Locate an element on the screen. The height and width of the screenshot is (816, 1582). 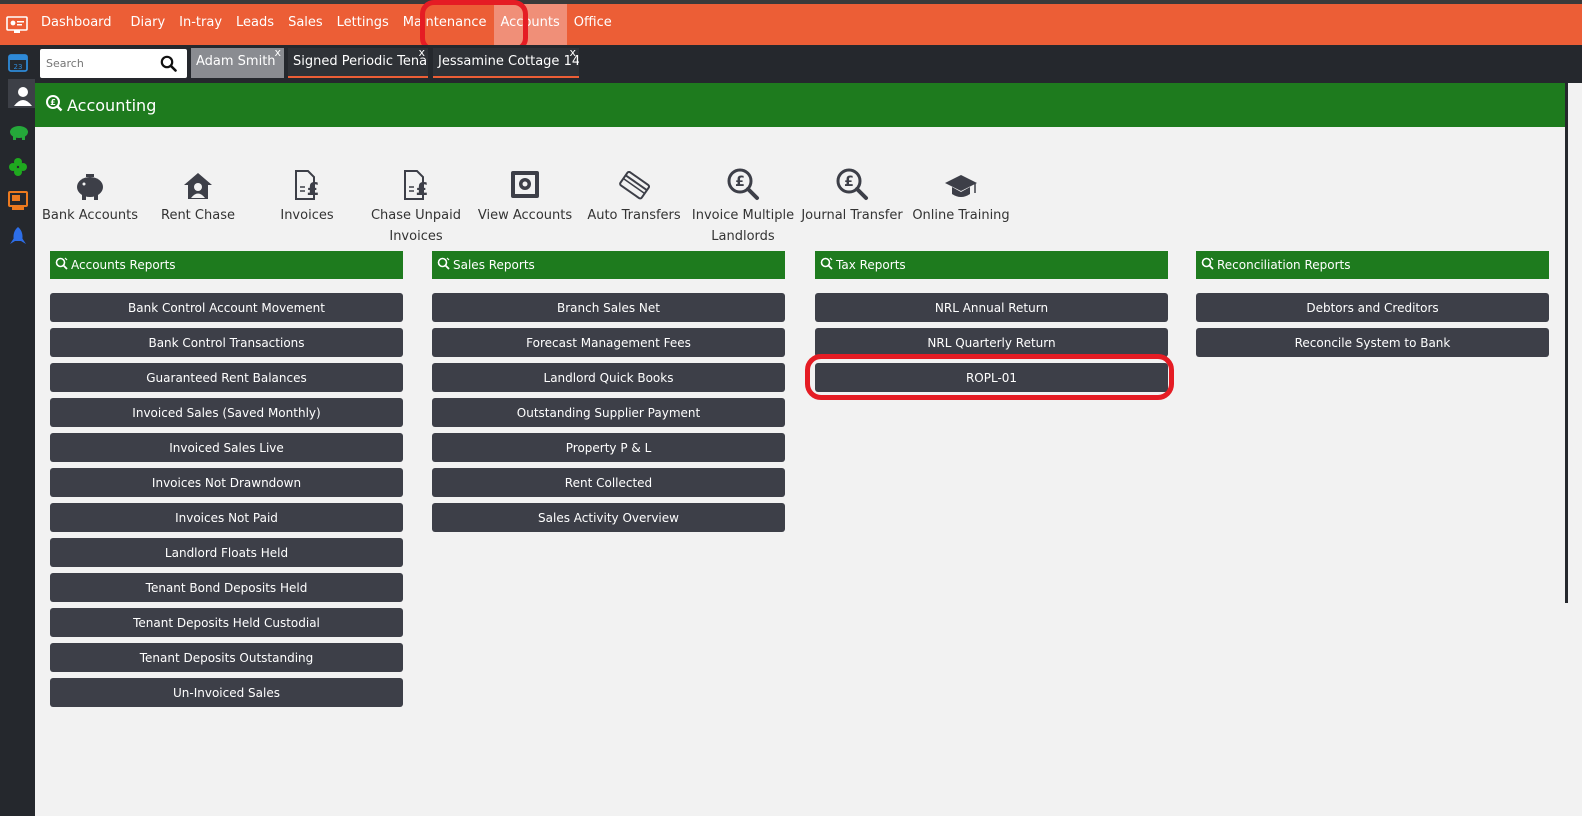
report-button: Outstanding Supplier Payment is located at coordinates (608, 412).